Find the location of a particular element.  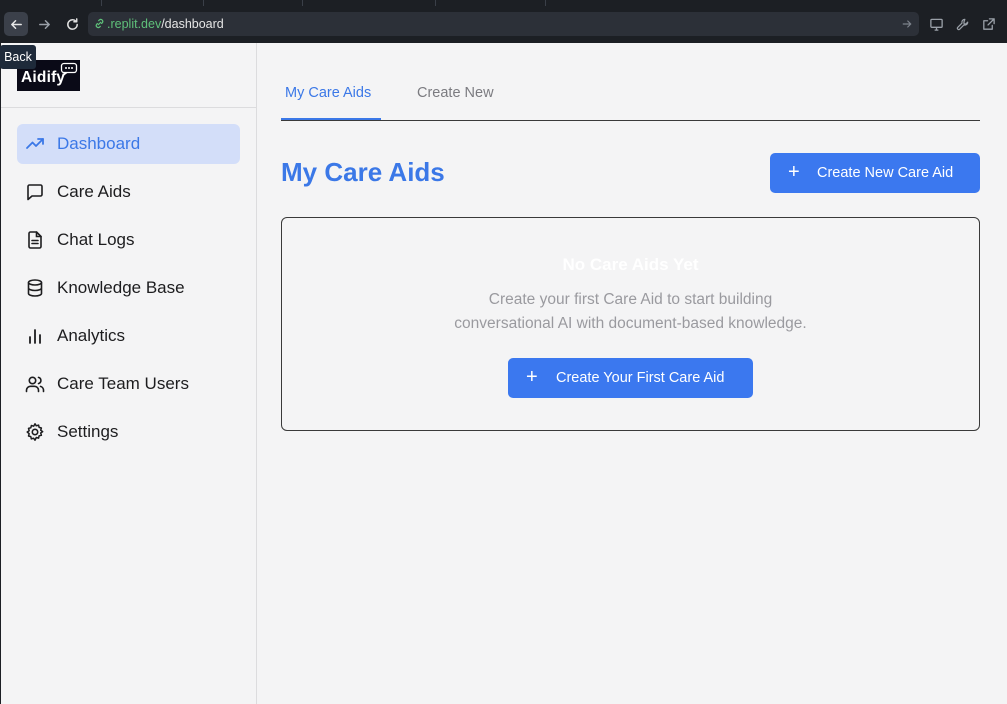

sidebar-divider is located at coordinates (128, 107).